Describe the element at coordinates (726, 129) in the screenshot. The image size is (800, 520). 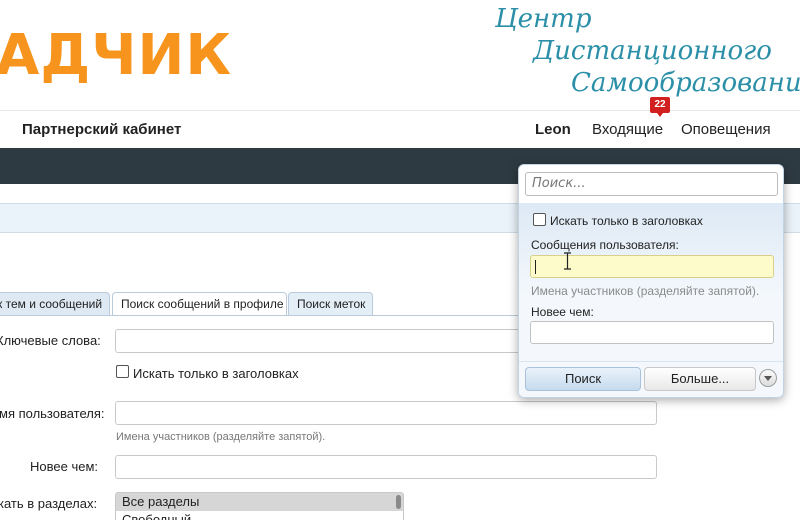
I see `nav-alerts-link: Оповещения` at that location.